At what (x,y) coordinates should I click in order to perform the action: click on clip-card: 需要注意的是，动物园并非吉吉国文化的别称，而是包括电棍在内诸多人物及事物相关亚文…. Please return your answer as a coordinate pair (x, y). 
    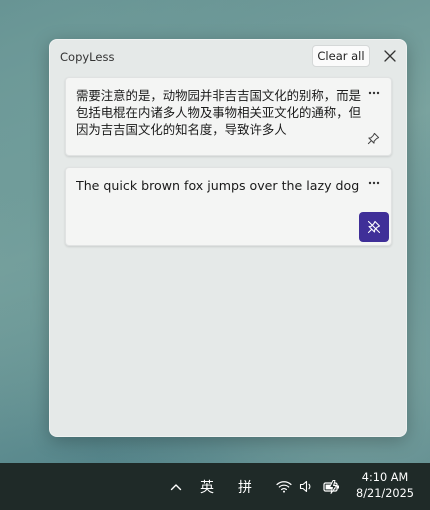
    Looking at the image, I should click on (228, 116).